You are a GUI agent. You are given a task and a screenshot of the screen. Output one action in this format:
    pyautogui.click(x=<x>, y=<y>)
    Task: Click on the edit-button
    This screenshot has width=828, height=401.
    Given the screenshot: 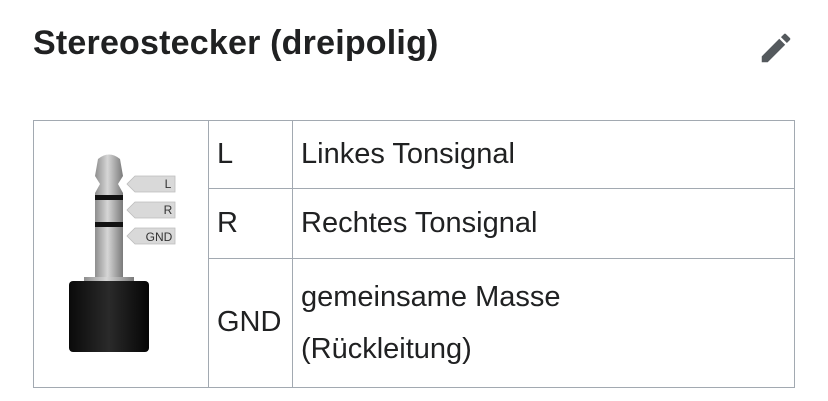 What is the action you would take?
    pyautogui.click(x=776, y=48)
    